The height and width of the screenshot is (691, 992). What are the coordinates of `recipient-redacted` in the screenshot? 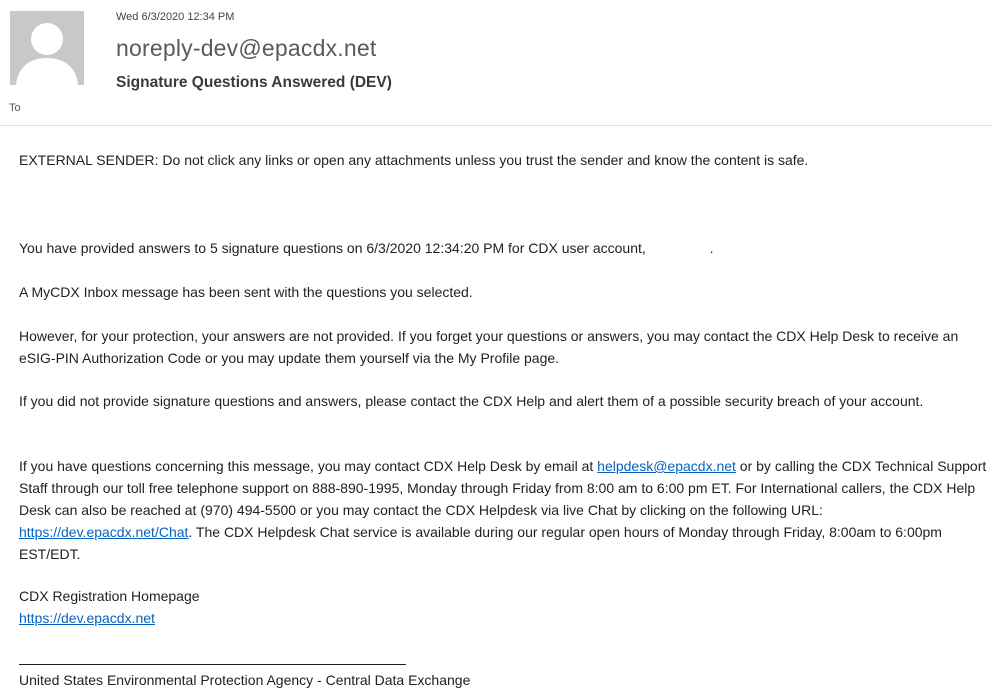 It's located at (132, 108).